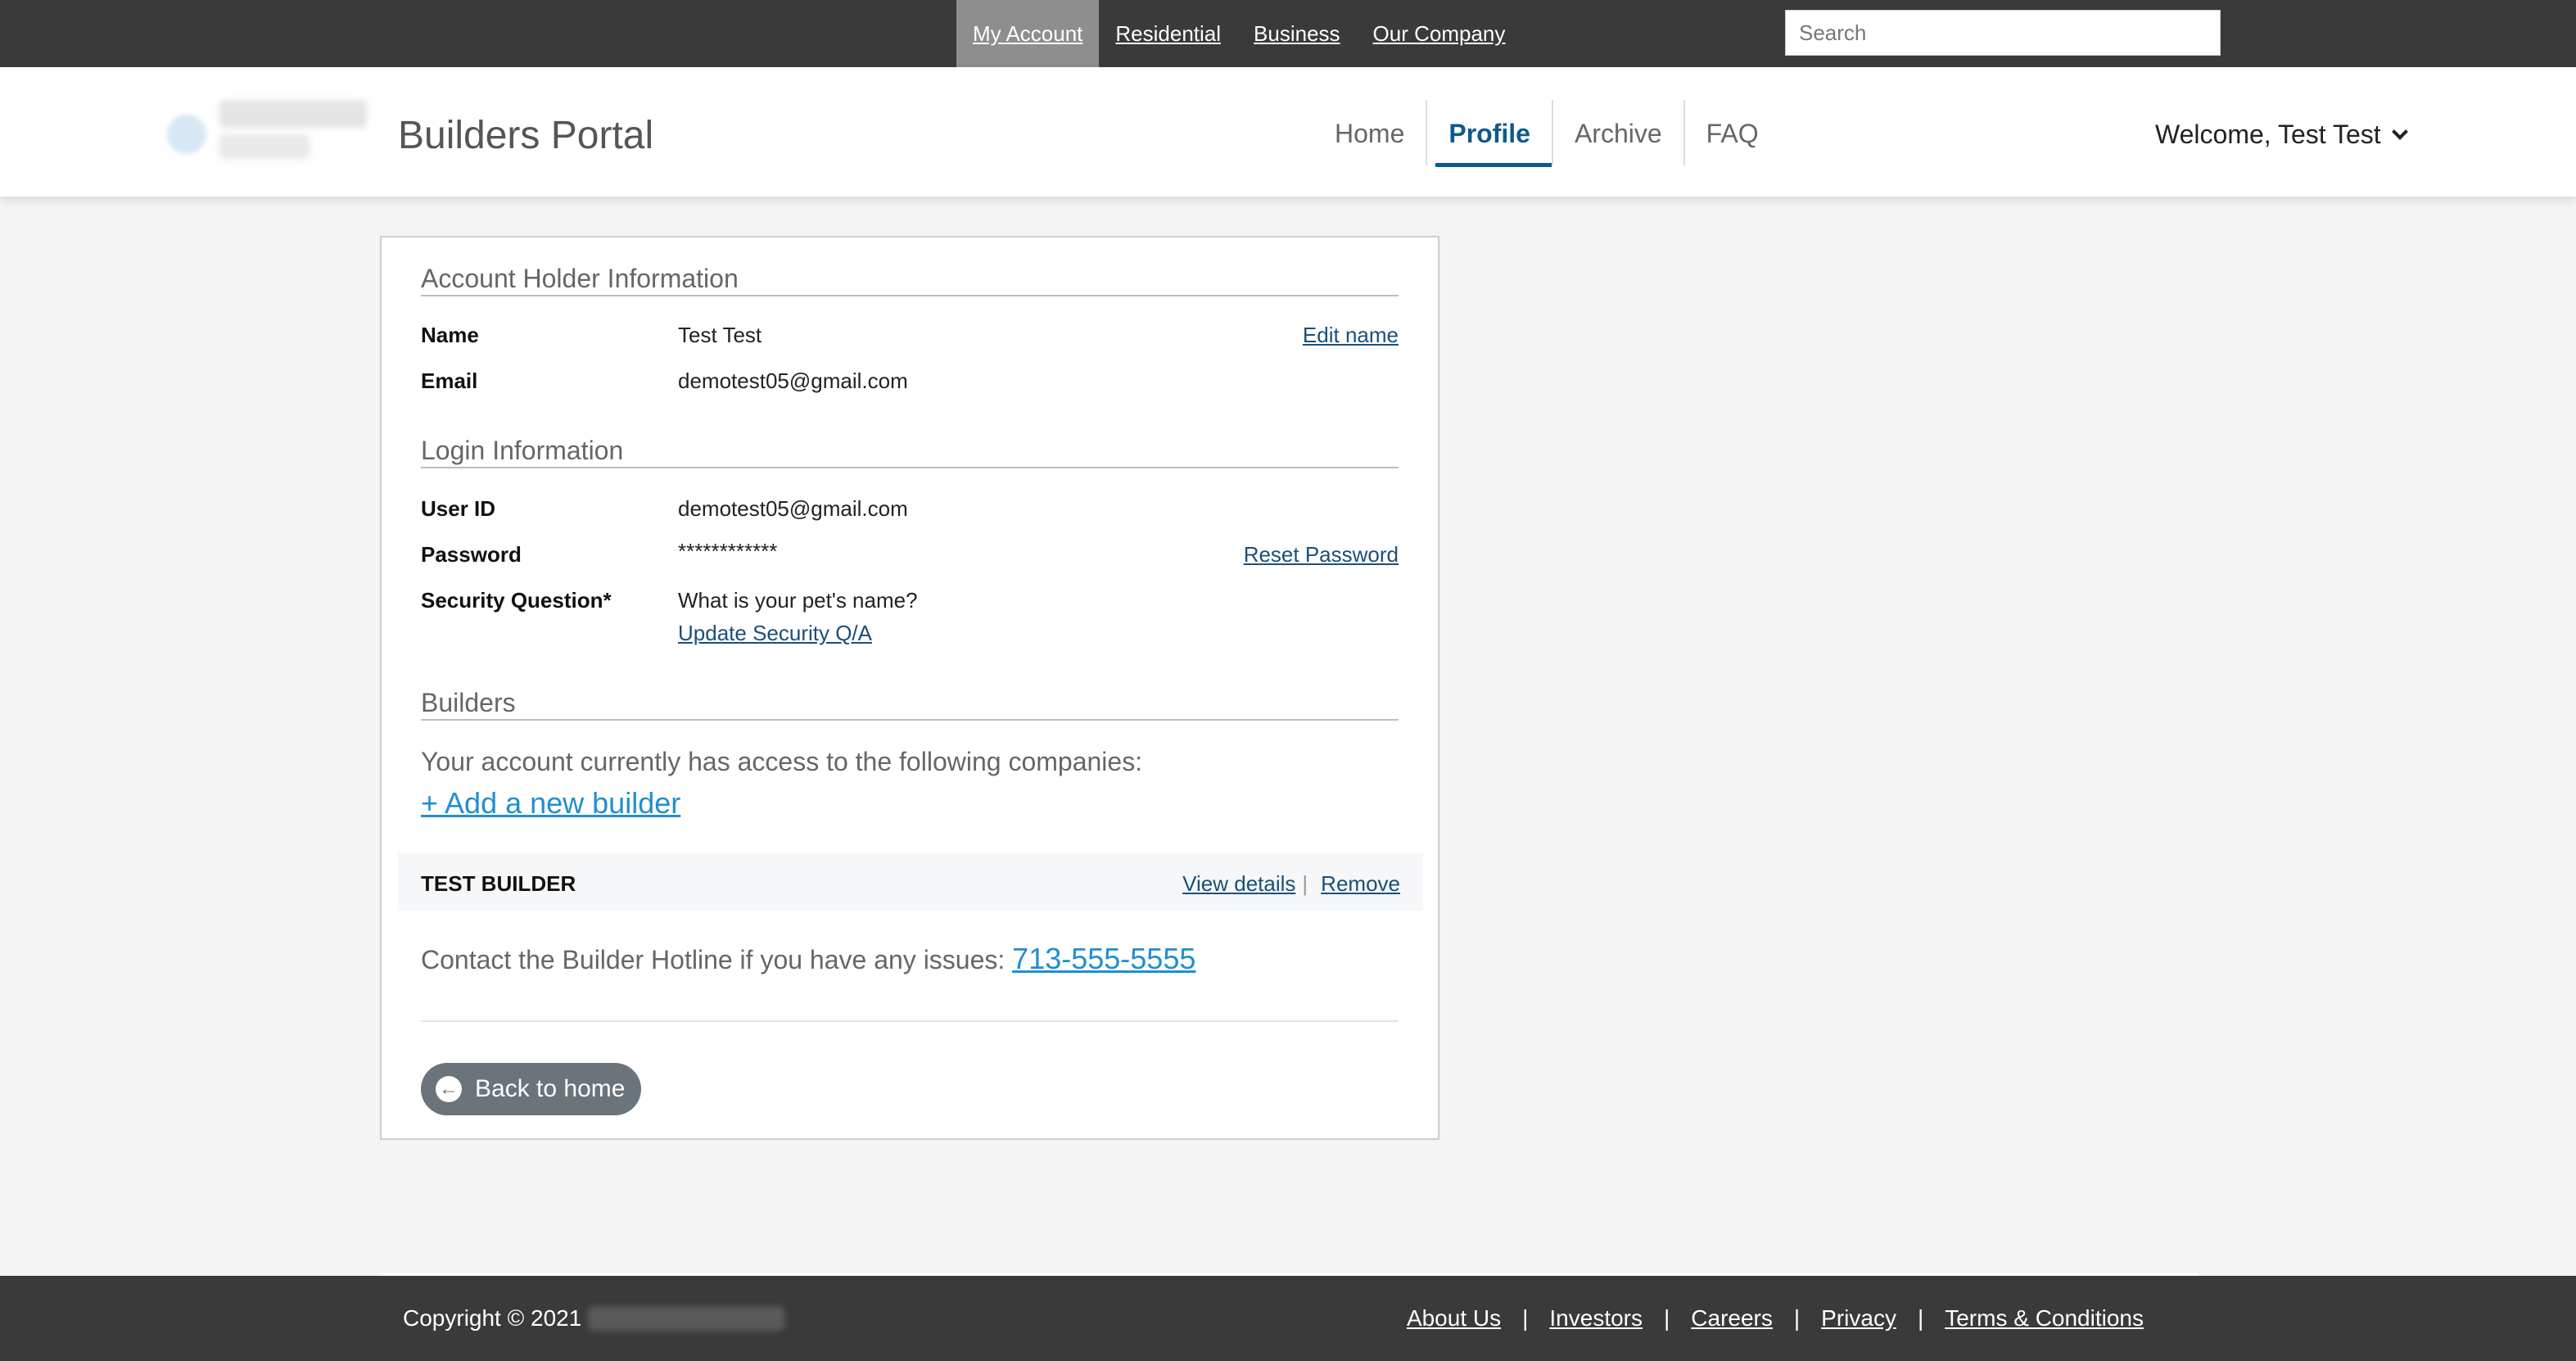  What do you see at coordinates (264, 146) in the screenshot?
I see `logo-wordmark-line2` at bounding box center [264, 146].